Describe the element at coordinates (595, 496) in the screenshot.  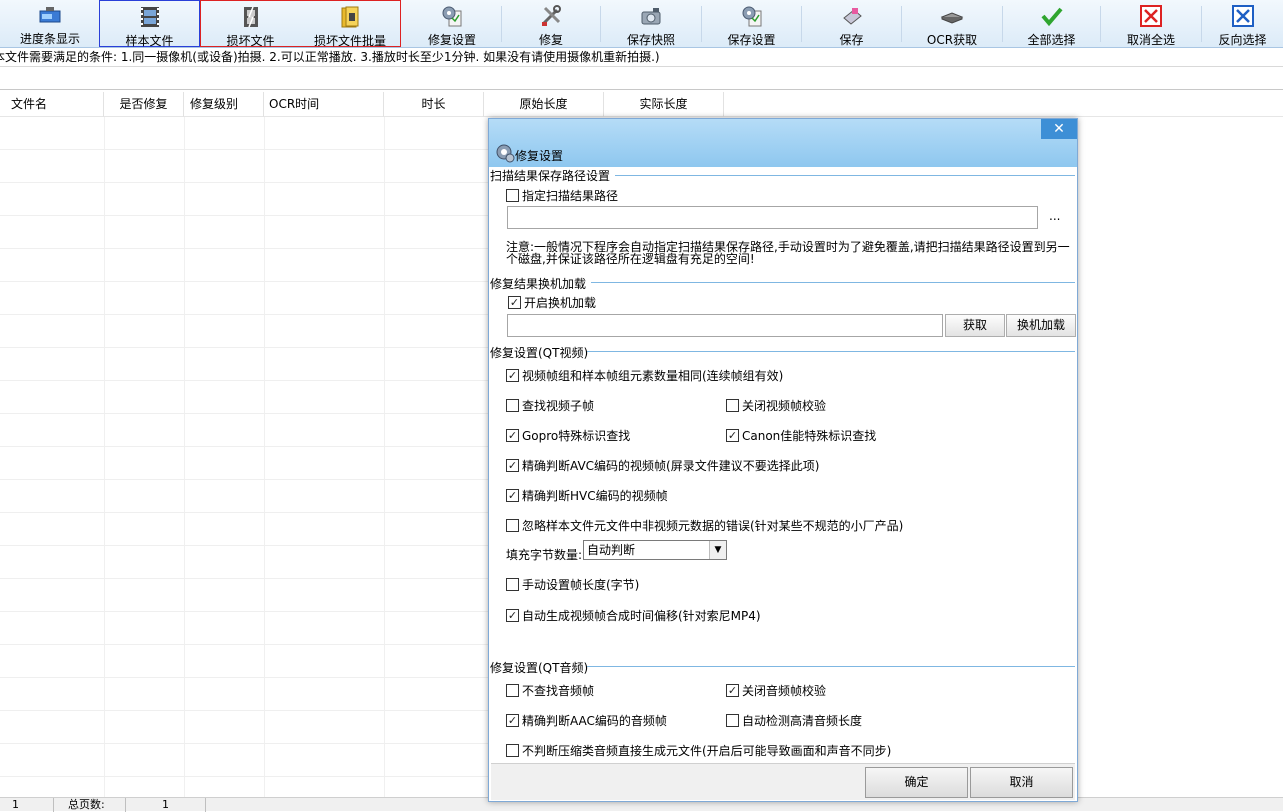
I see `hvc-precise-label: 精确判断HVC编码的视频帧` at that location.